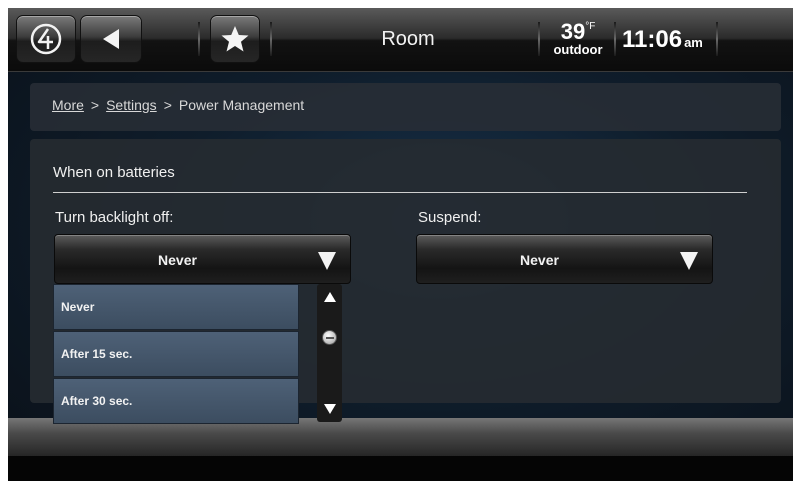 The width and height of the screenshot is (793, 481). Describe the element at coordinates (400, 468) in the screenshot. I see `bottom-strip` at that location.